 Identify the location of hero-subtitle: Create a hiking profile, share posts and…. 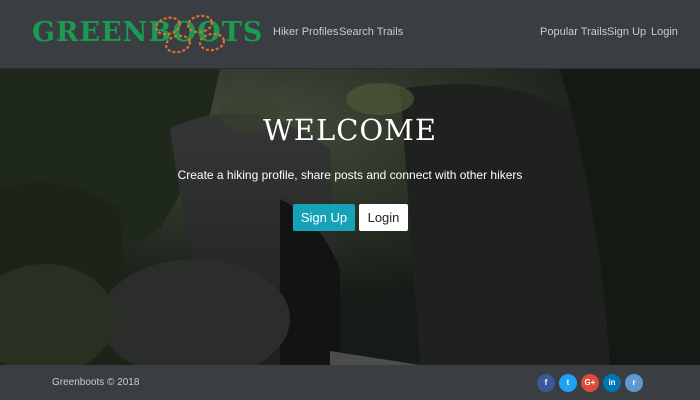
(350, 175).